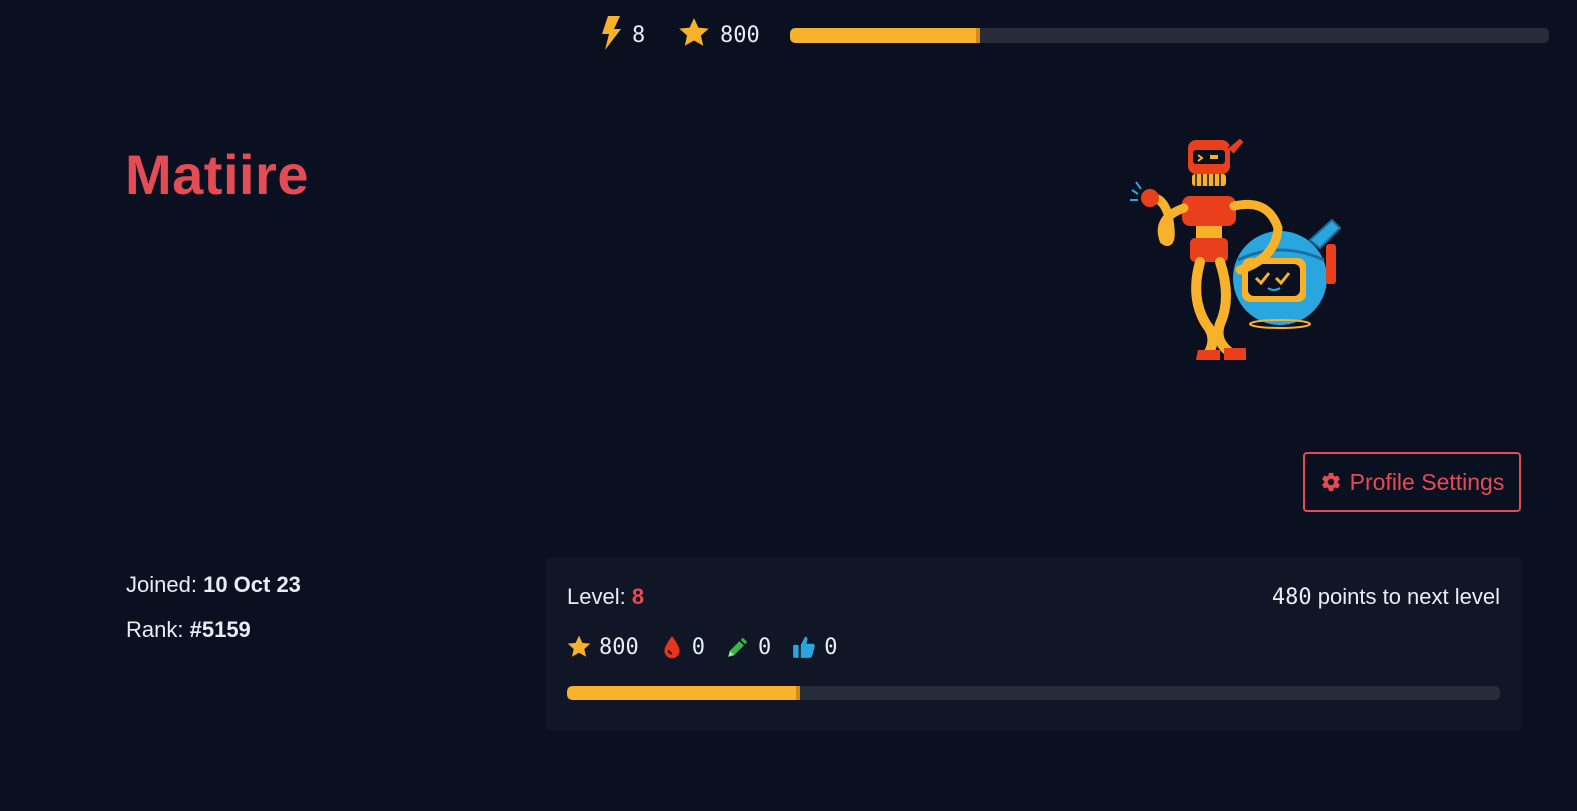  Describe the element at coordinates (740, 35) in the screenshot. I see `top-points-value: 800` at that location.